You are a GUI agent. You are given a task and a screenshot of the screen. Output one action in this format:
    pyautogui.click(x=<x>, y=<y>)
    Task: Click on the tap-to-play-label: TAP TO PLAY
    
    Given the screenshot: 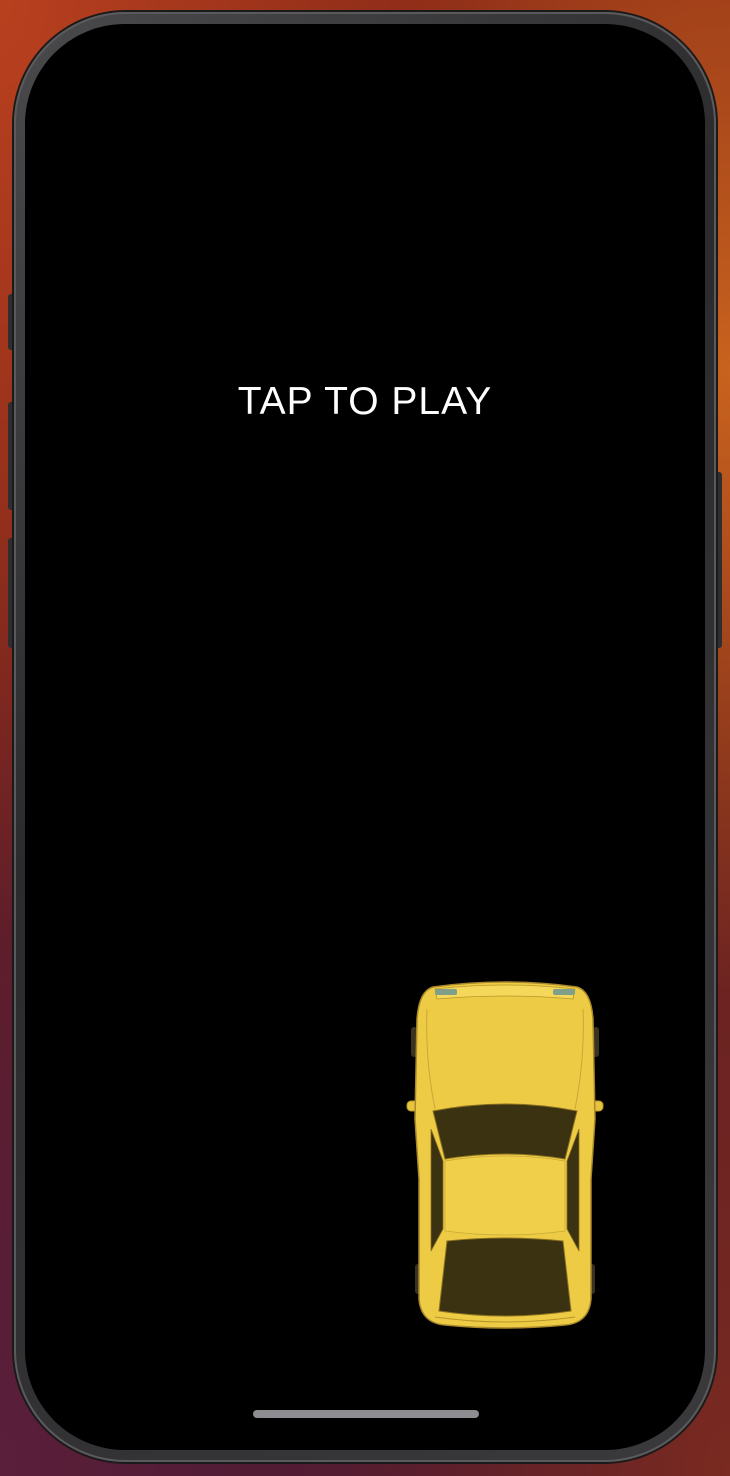 What is the action you would take?
    pyautogui.click(x=365, y=402)
    